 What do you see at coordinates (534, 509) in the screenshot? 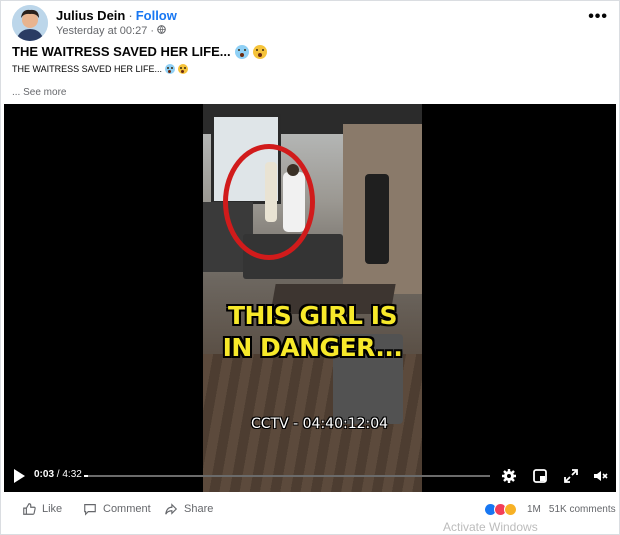
I see `reaction-count: 1M` at bounding box center [534, 509].